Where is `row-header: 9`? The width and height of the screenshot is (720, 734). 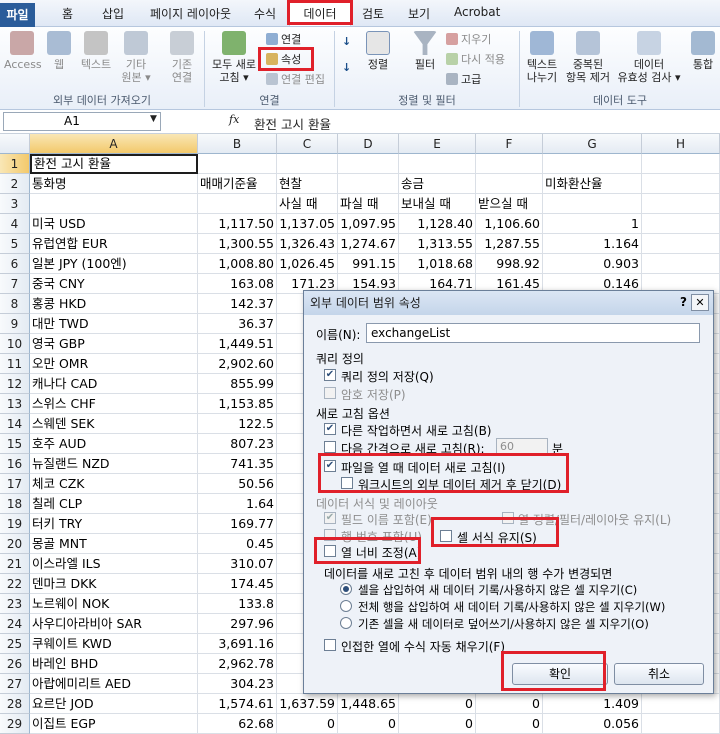 row-header: 9 is located at coordinates (15, 324).